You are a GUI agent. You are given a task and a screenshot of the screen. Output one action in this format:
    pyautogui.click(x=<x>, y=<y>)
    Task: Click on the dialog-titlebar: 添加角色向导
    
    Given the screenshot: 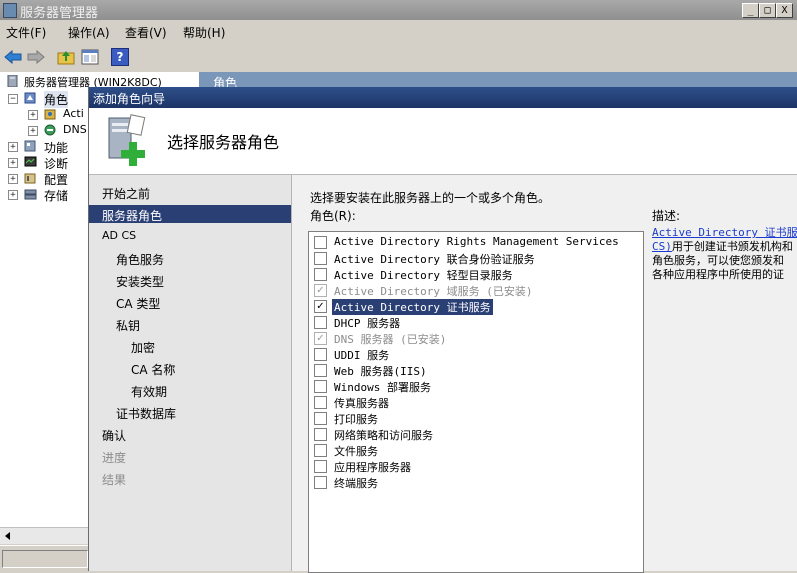 What is the action you would take?
    pyautogui.click(x=443, y=97)
    